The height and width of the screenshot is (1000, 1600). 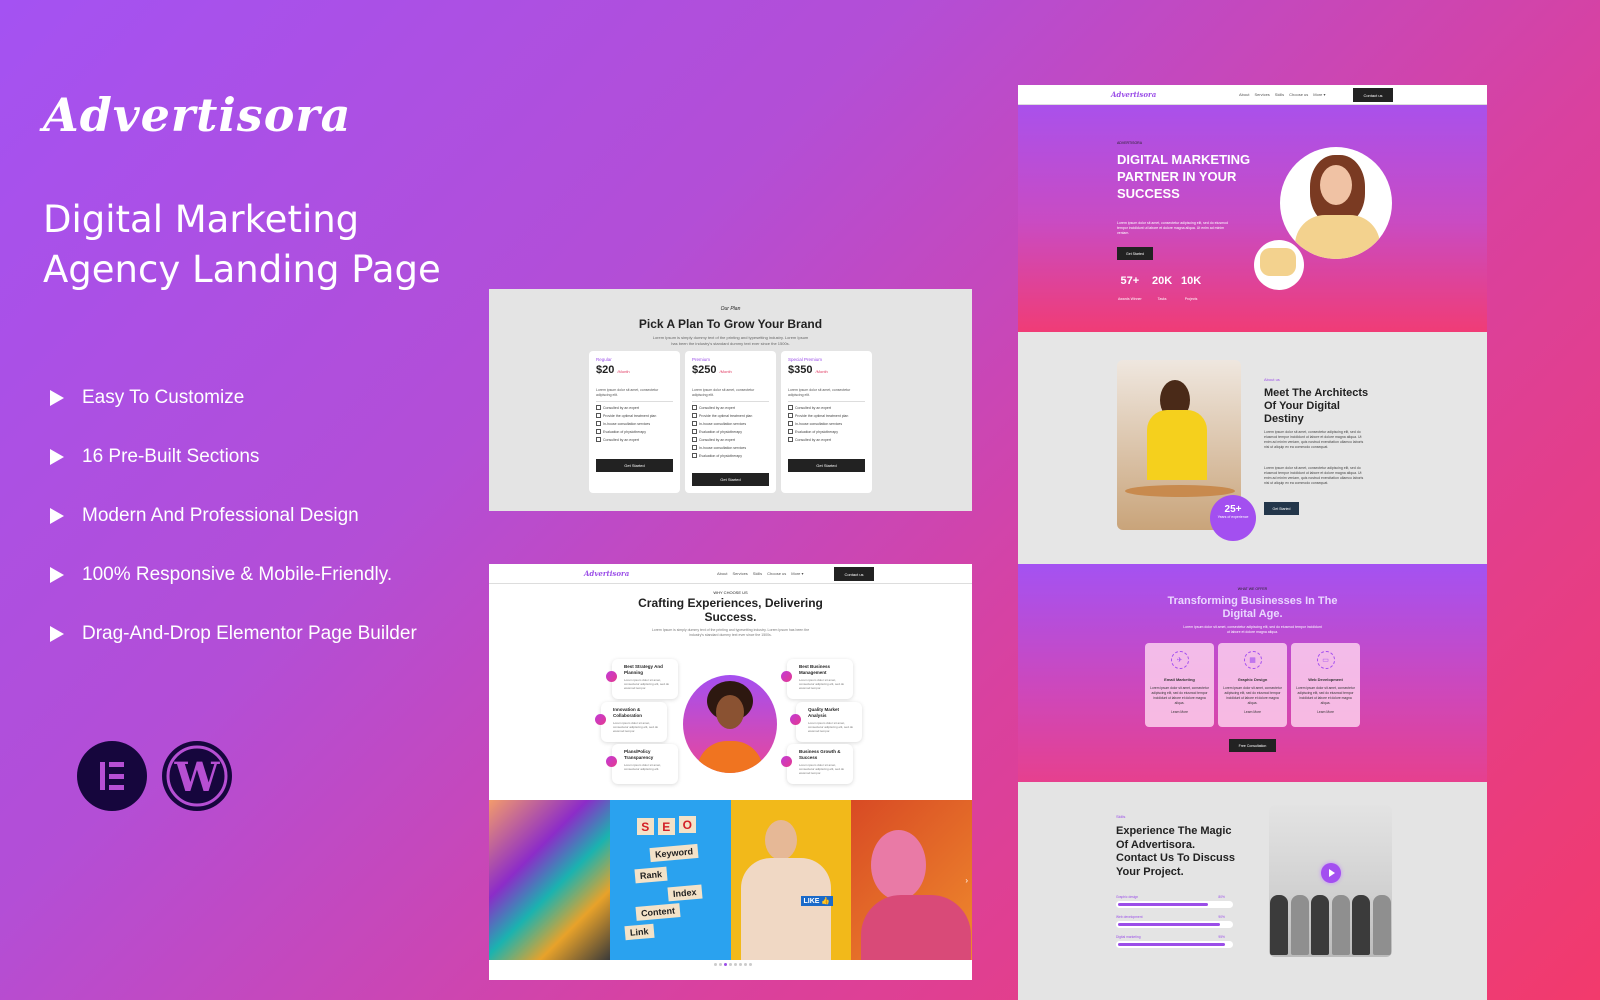 What do you see at coordinates (613, 370) in the screenshot?
I see `plan-price: $20 /Month` at bounding box center [613, 370].